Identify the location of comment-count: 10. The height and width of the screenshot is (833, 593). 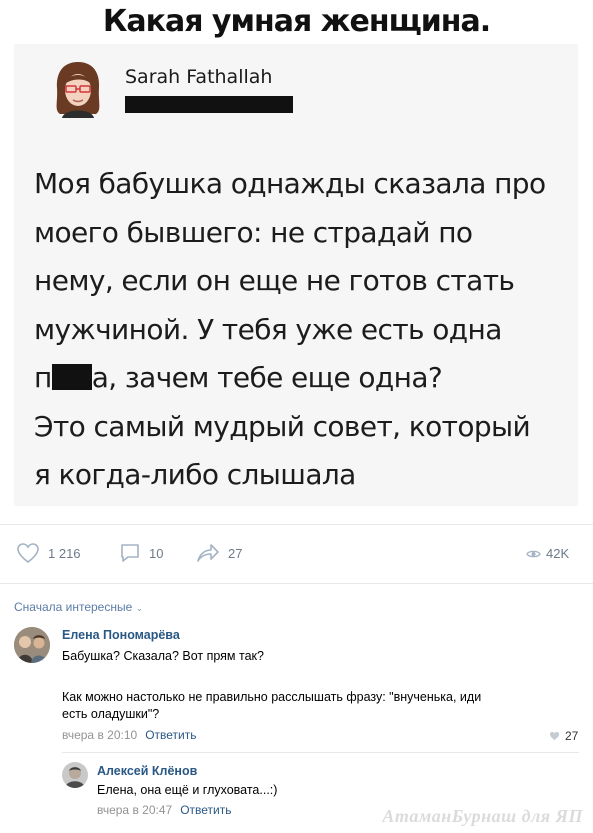
(156, 553).